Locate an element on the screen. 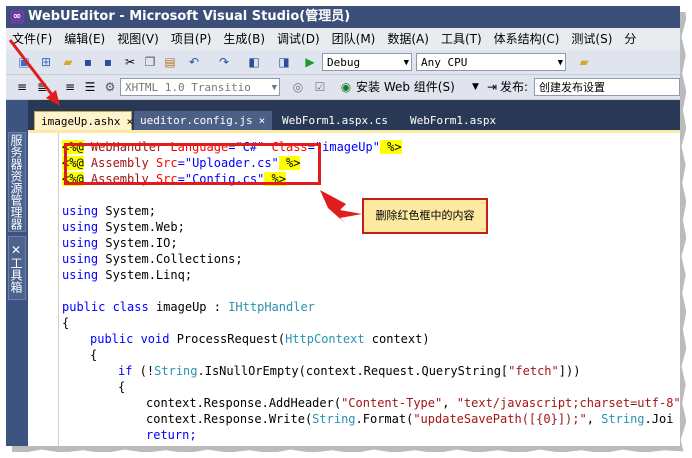  tab-imageup-ashx: imageUp.ashx × is located at coordinates (83, 120).